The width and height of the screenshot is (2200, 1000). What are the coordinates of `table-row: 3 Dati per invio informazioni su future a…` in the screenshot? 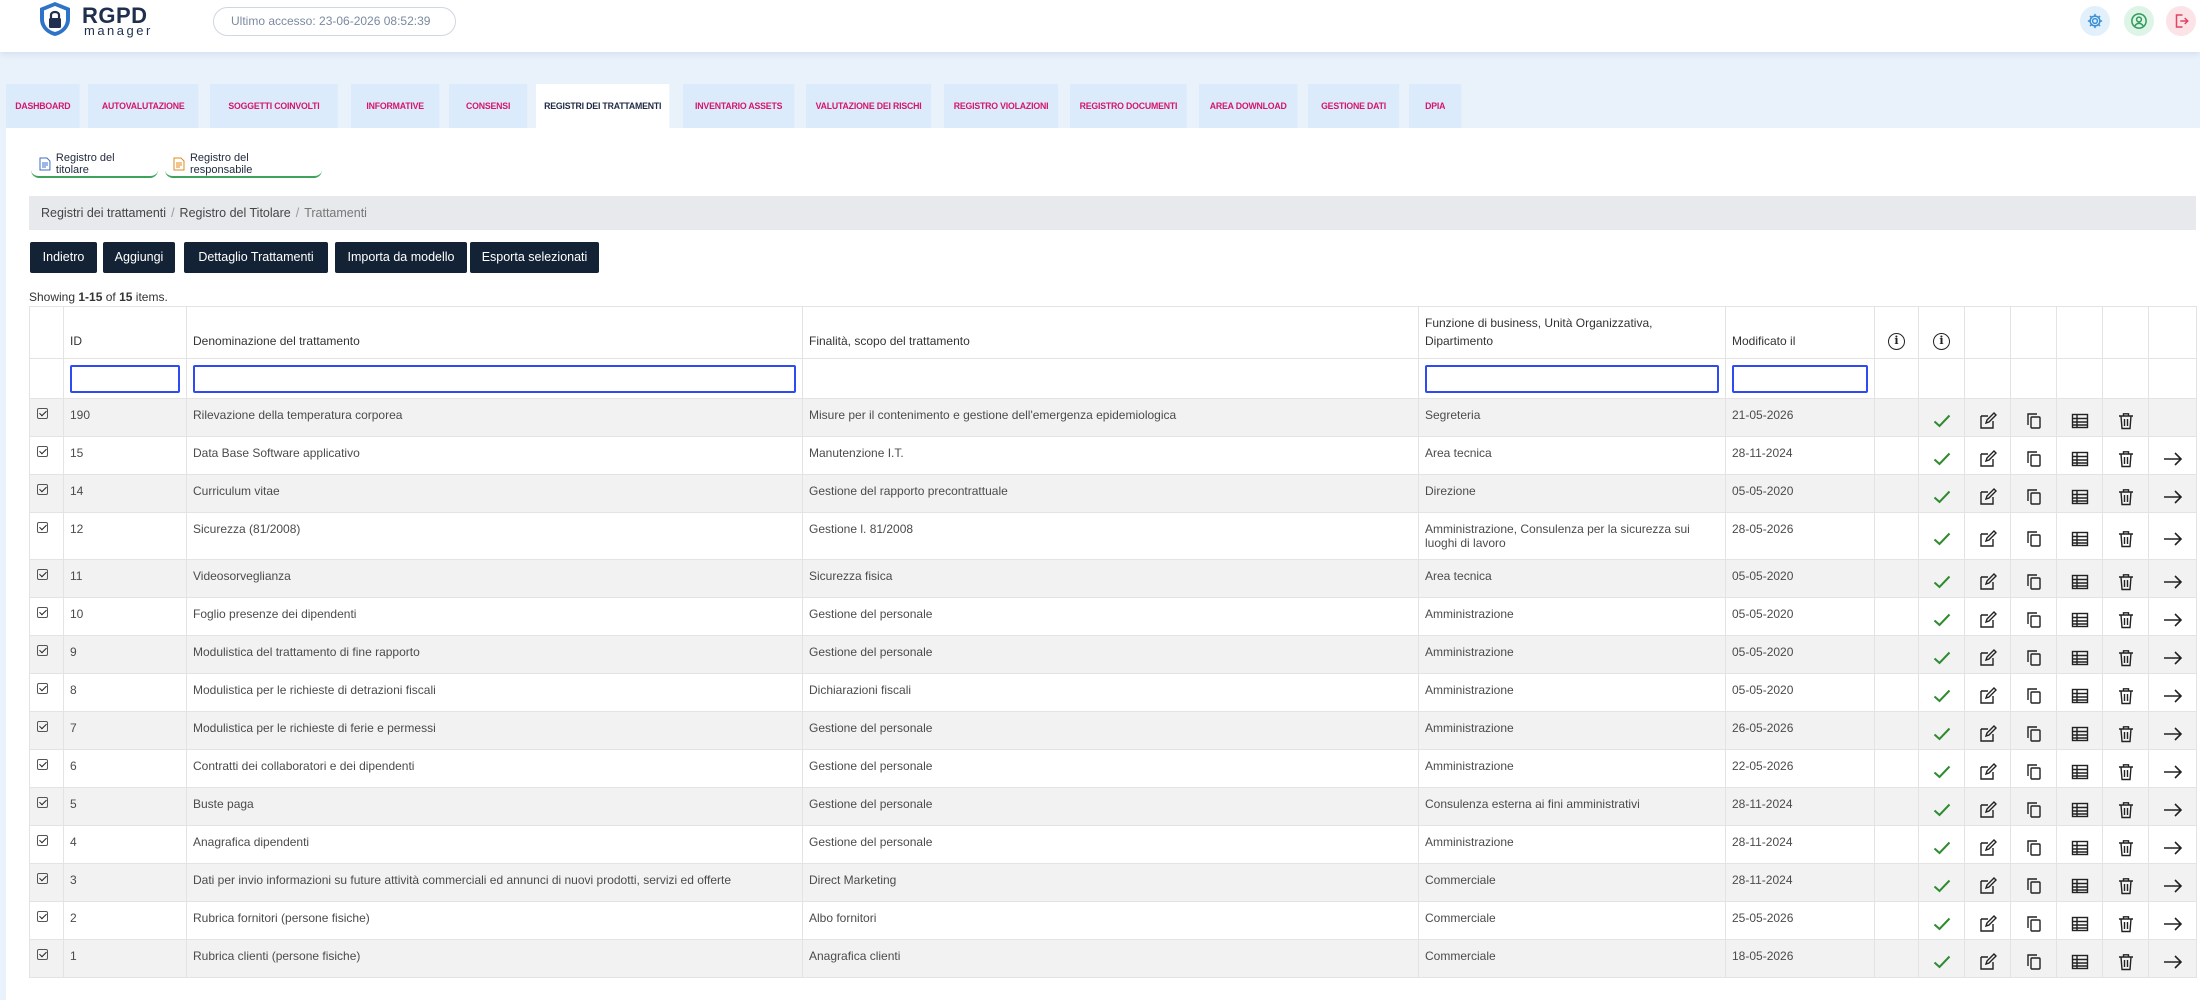 It's located at (1113, 882).